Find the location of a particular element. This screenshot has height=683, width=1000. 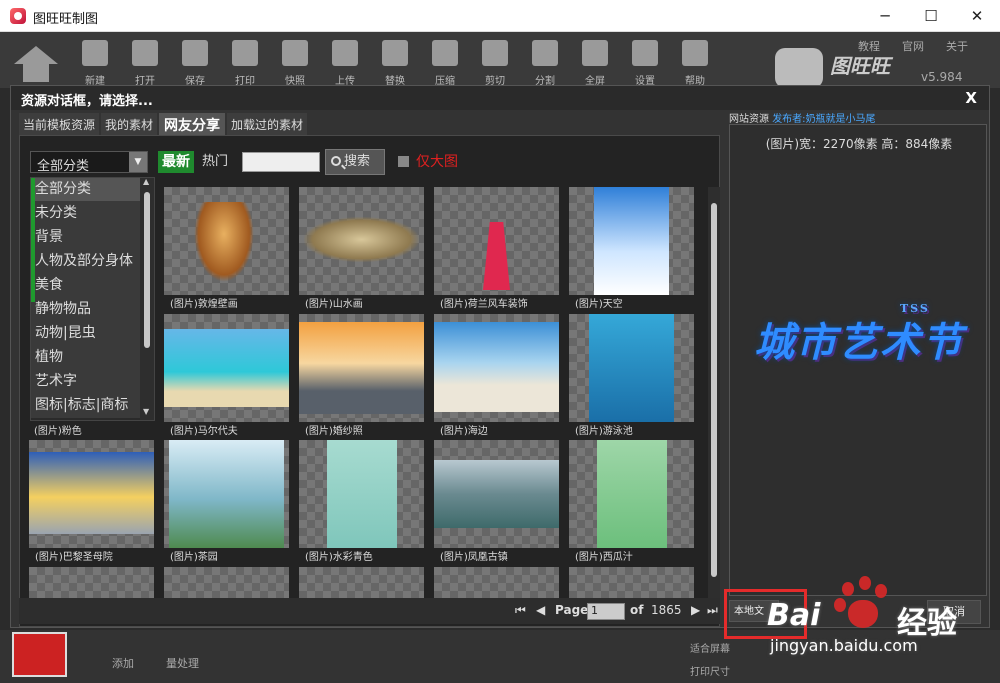

big-only-checkbox is located at coordinates (403, 161).